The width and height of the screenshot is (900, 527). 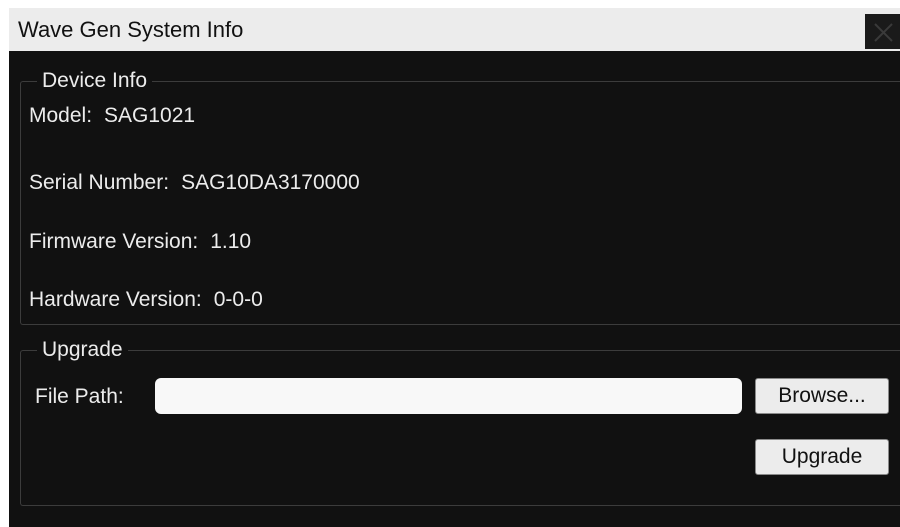 What do you see at coordinates (454, 29) in the screenshot?
I see `title-bar: Wave Gen System Info` at bounding box center [454, 29].